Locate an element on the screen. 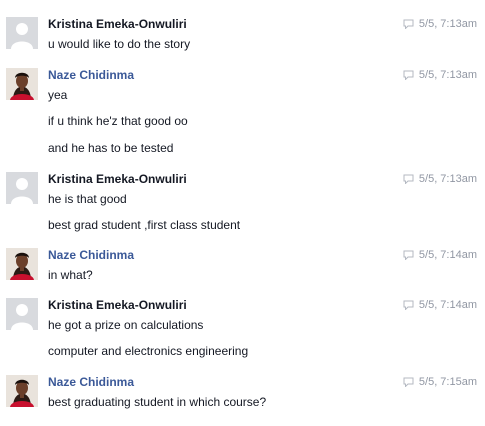 This screenshot has width=485, height=426. message-text: u would like to do the story is located at coordinates (119, 44).